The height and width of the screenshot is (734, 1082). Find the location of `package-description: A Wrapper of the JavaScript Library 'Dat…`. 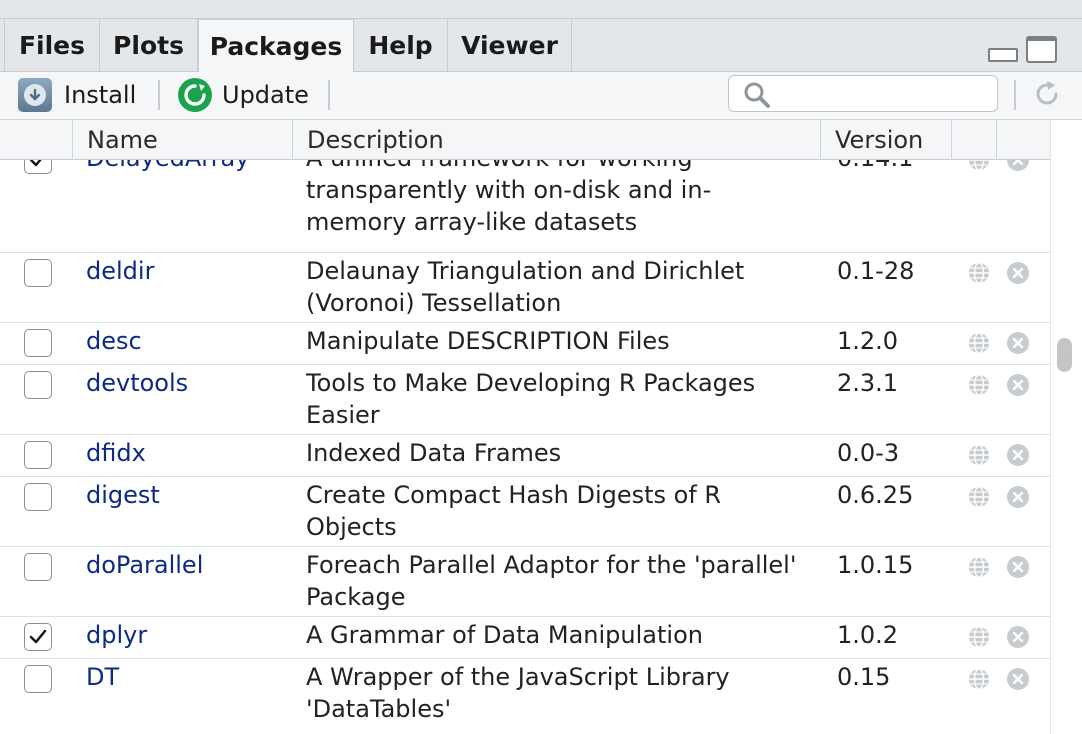

package-description: A Wrapper of the JavaScript Library 'Dat… is located at coordinates (518, 693).